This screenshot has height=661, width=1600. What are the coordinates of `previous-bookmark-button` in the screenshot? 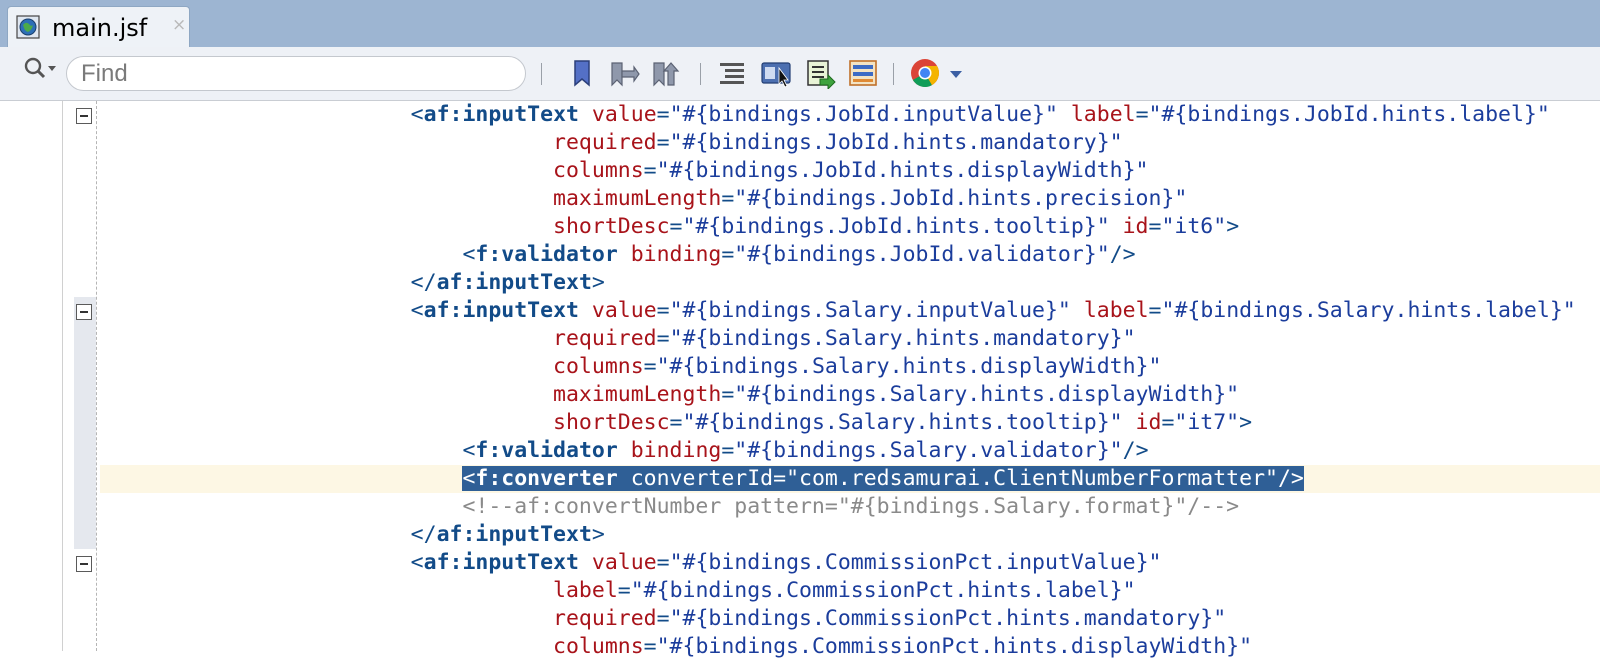 It's located at (624, 73).